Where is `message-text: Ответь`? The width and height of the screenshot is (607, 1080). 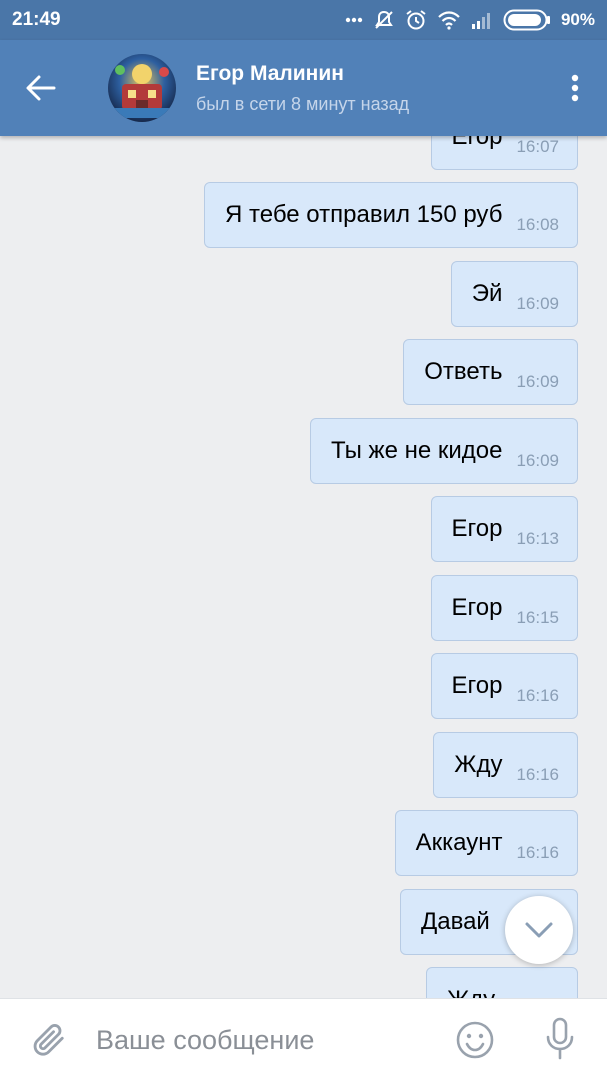
message-text: Ответь is located at coordinates (463, 371).